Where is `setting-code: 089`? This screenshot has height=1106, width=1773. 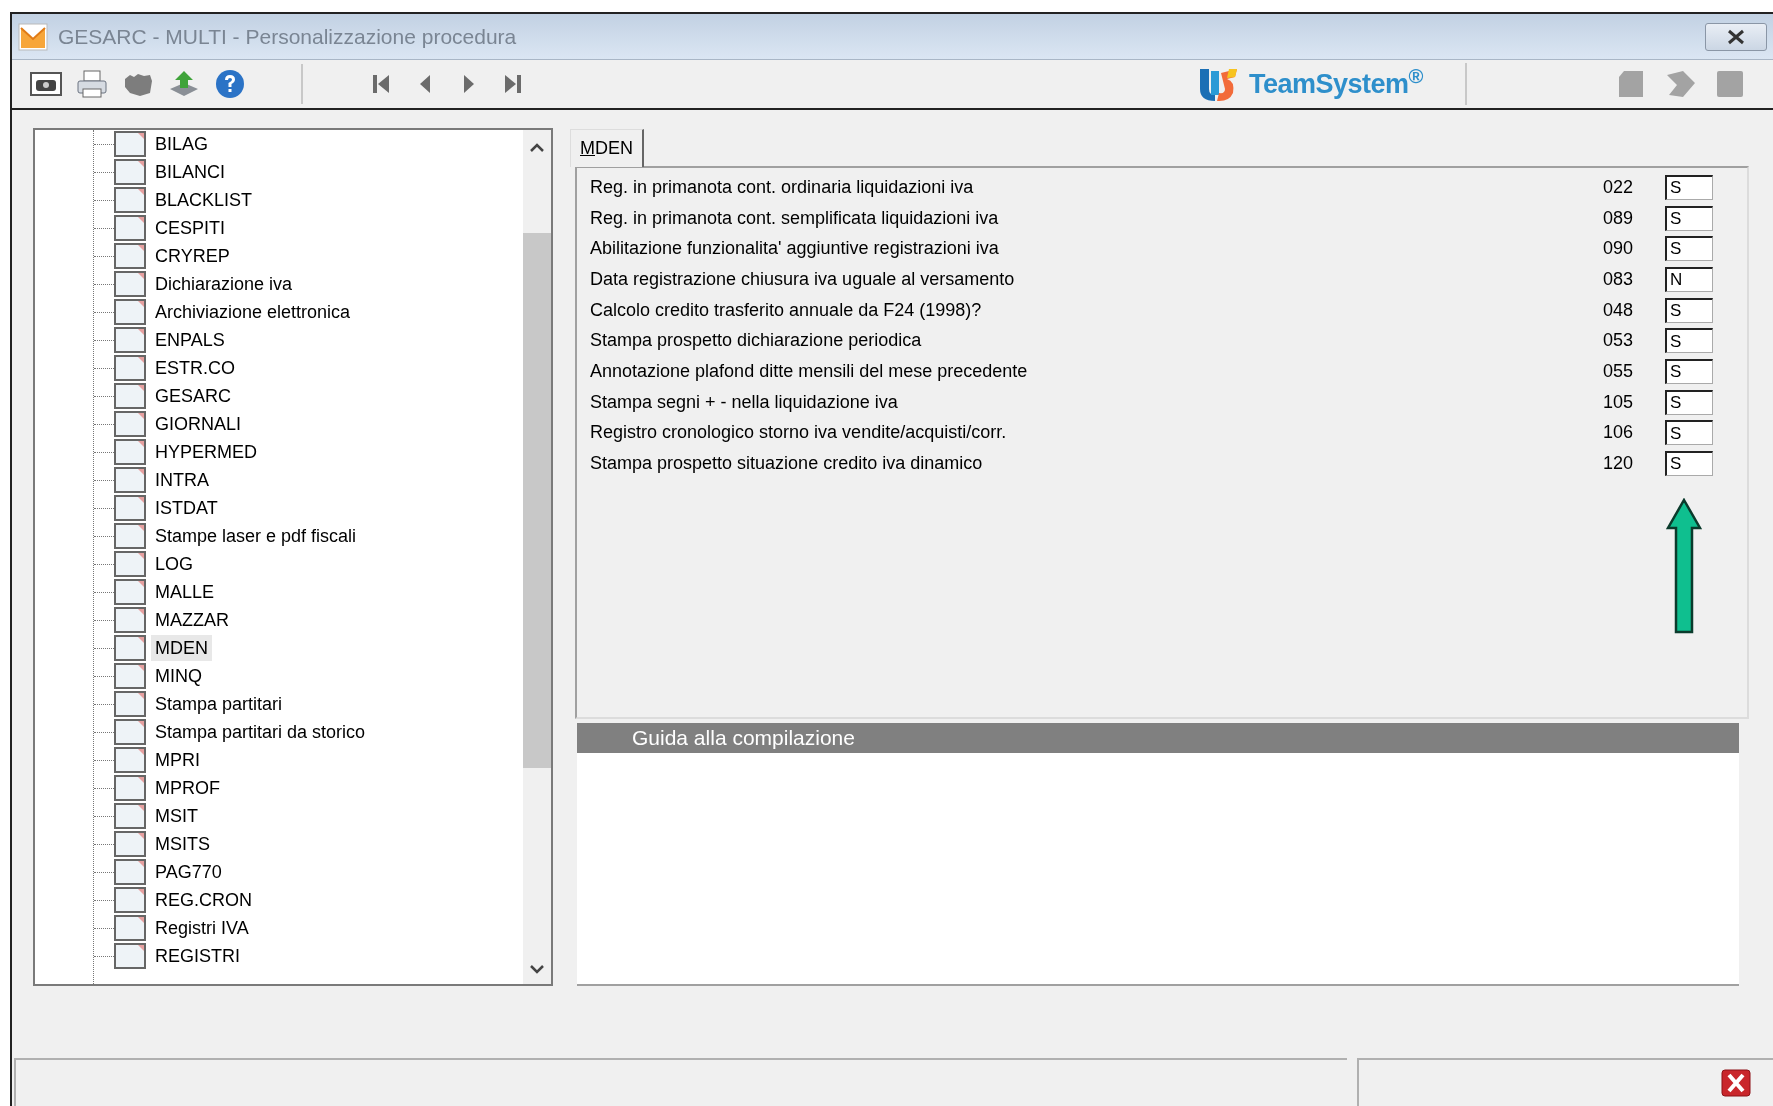 setting-code: 089 is located at coordinates (1617, 218).